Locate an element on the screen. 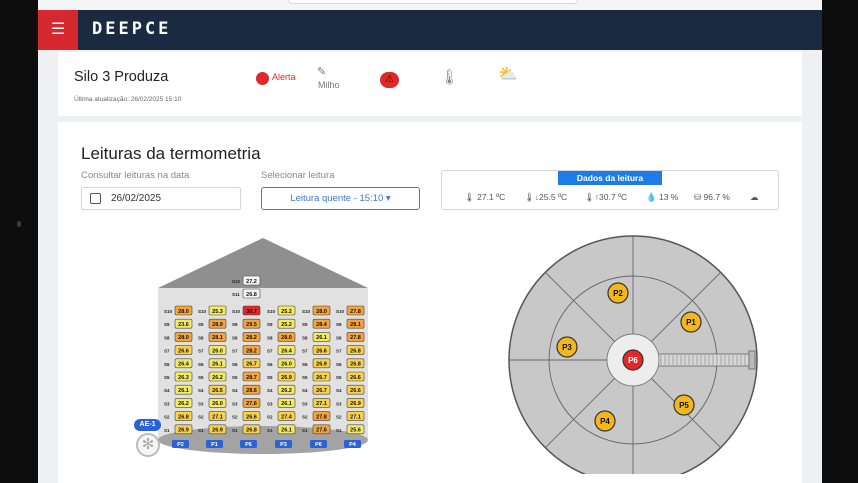 This screenshot has height=483, width=858. plan-conveyor is located at coordinates (703, 360).